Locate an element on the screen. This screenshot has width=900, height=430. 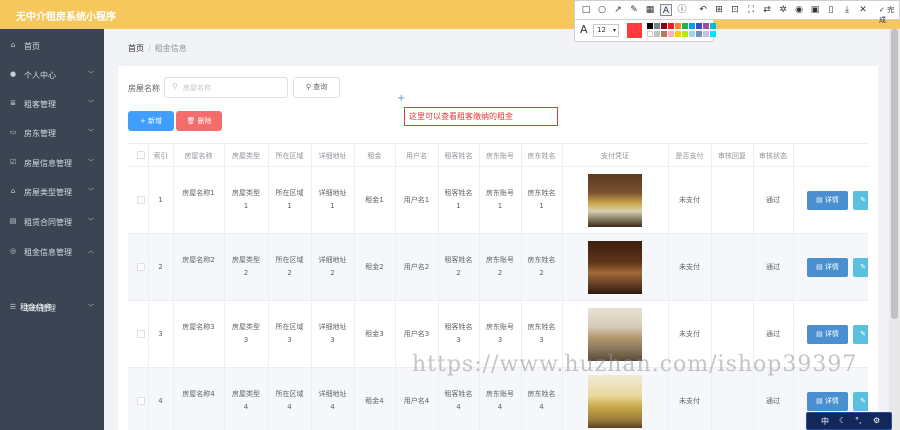
sidebar-item-3: ▭ 房东管理 ﹀ is located at coordinates (52, 132).